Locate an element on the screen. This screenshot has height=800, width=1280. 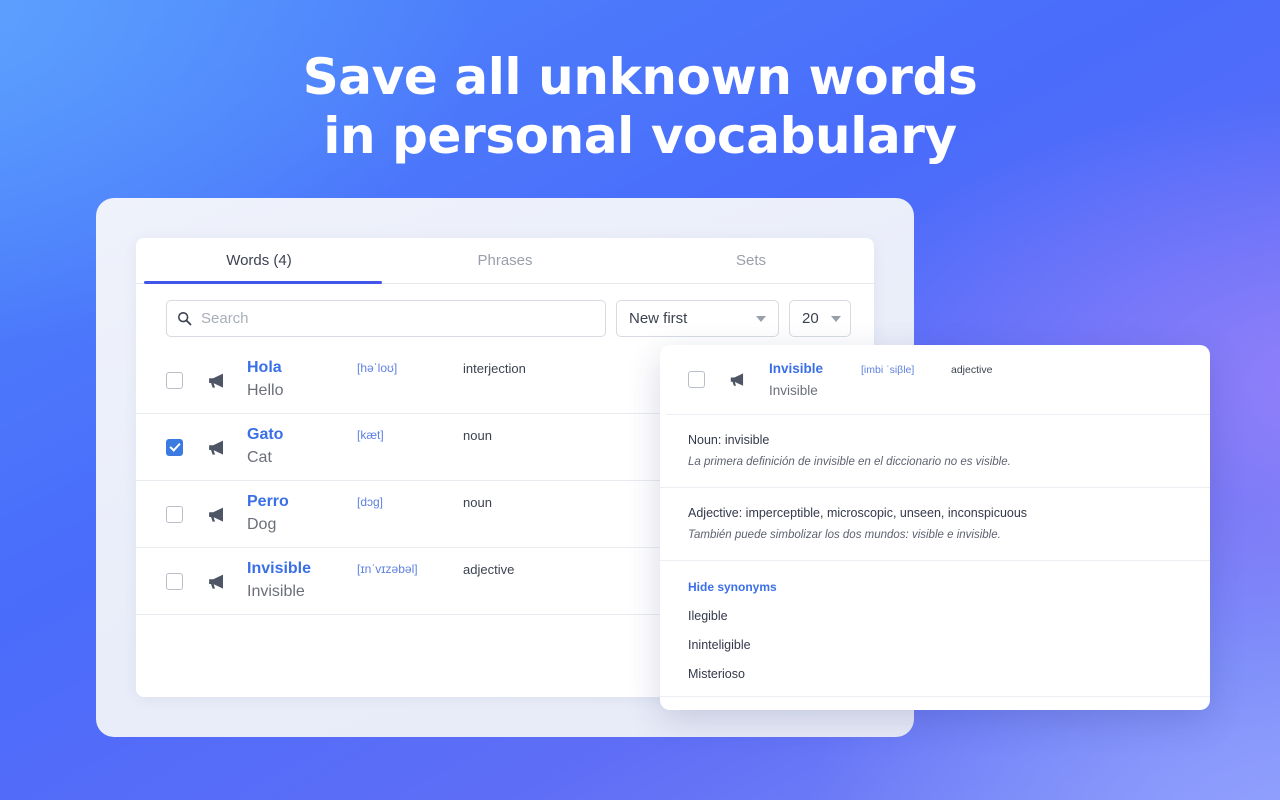
tab-bar: Words (4) Phrases Sets is located at coordinates (505, 261).